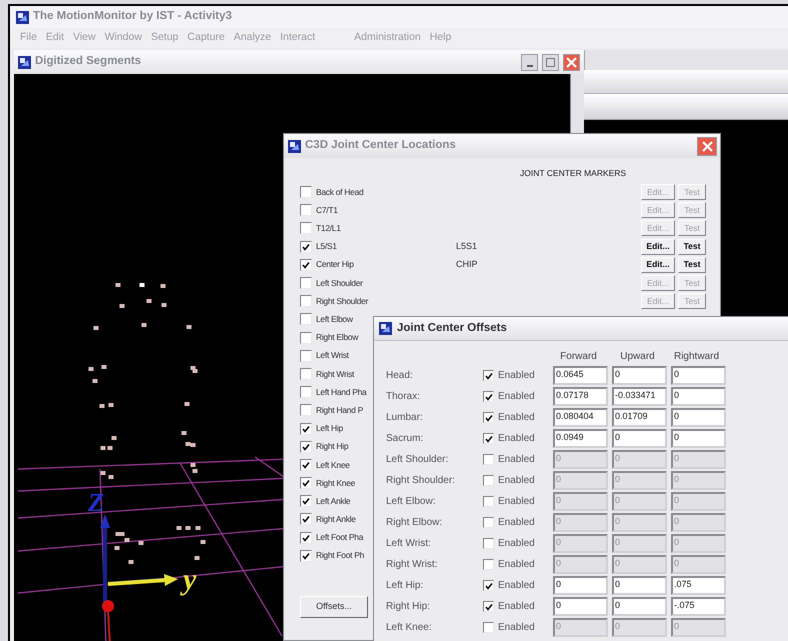 Image resolution: width=788 pixels, height=641 pixels. Describe the element at coordinates (698, 585) in the screenshot. I see `input-field: .075` at that location.